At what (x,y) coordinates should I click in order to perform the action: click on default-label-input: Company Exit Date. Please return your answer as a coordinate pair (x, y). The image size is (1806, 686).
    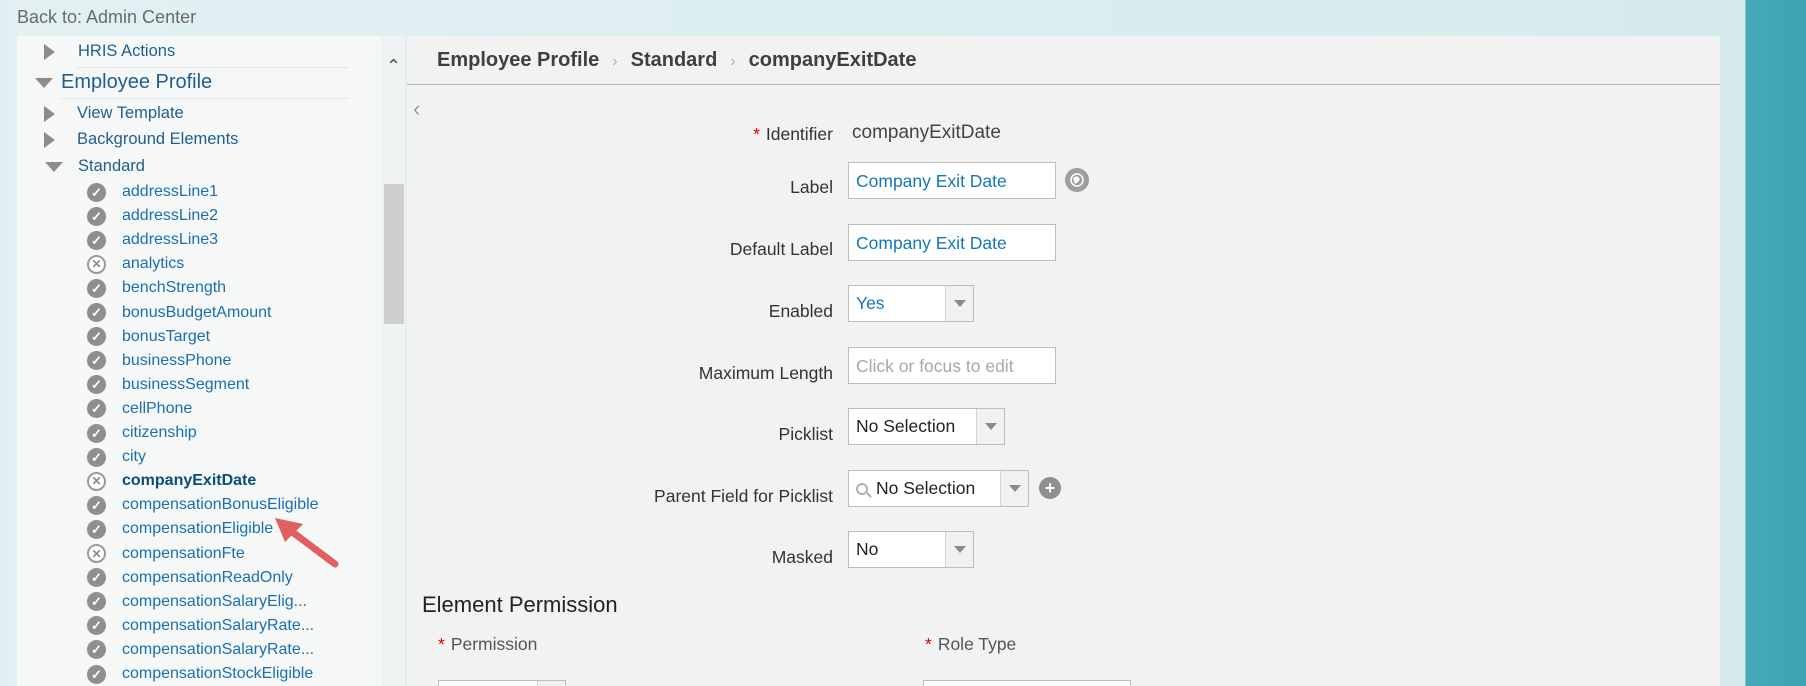
    Looking at the image, I should click on (952, 242).